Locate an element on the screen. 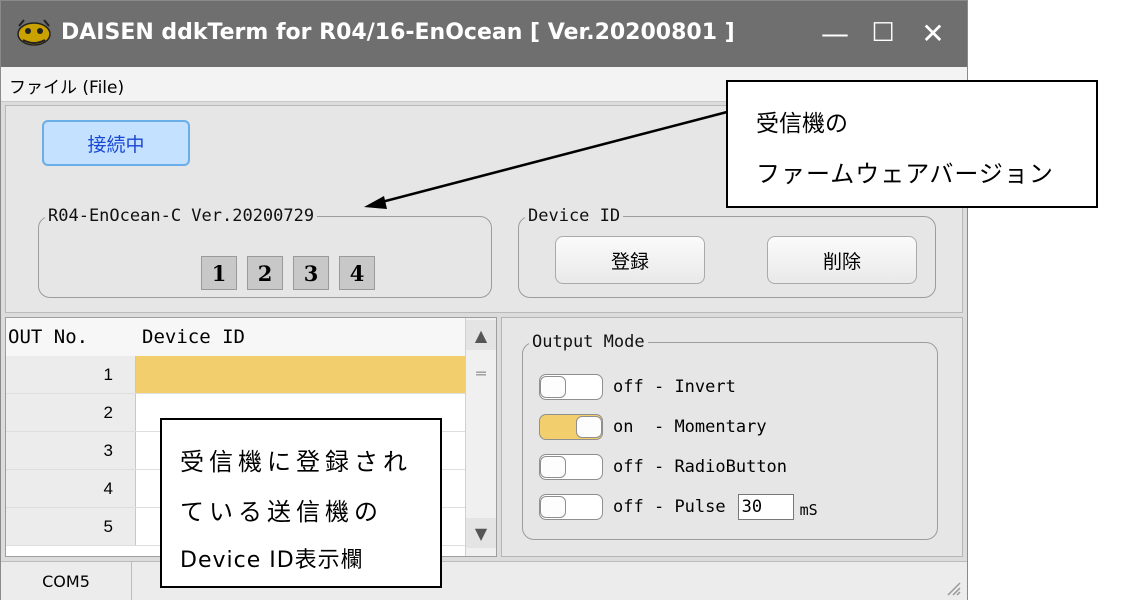  callout-line: ている送信機の is located at coordinates (281, 512).